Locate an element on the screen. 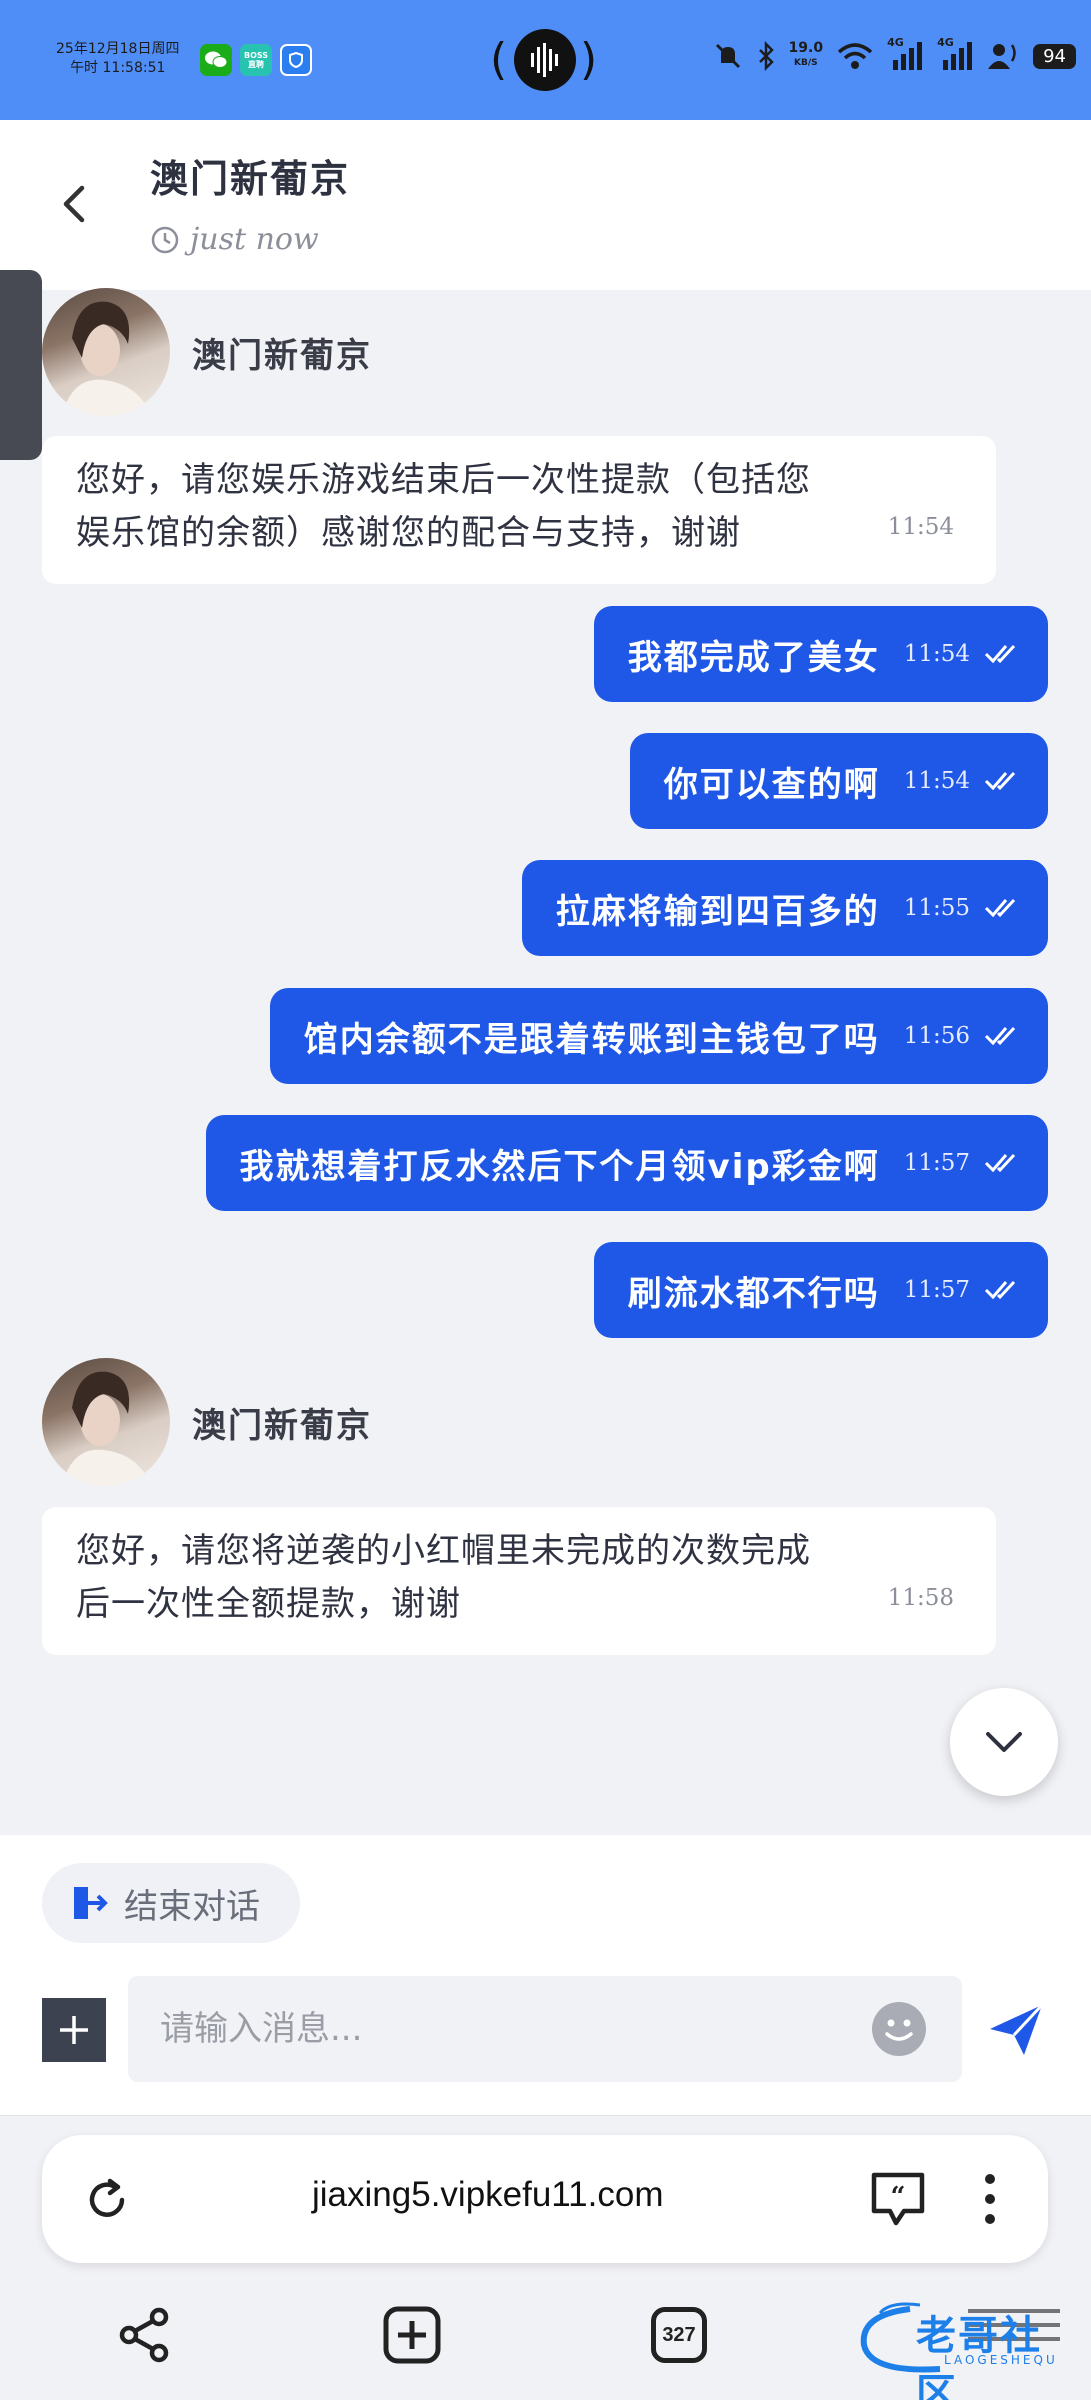 Image resolution: width=1091 pixels, height=2400 pixels. message-time: 11:56 is located at coordinates (936, 1036).